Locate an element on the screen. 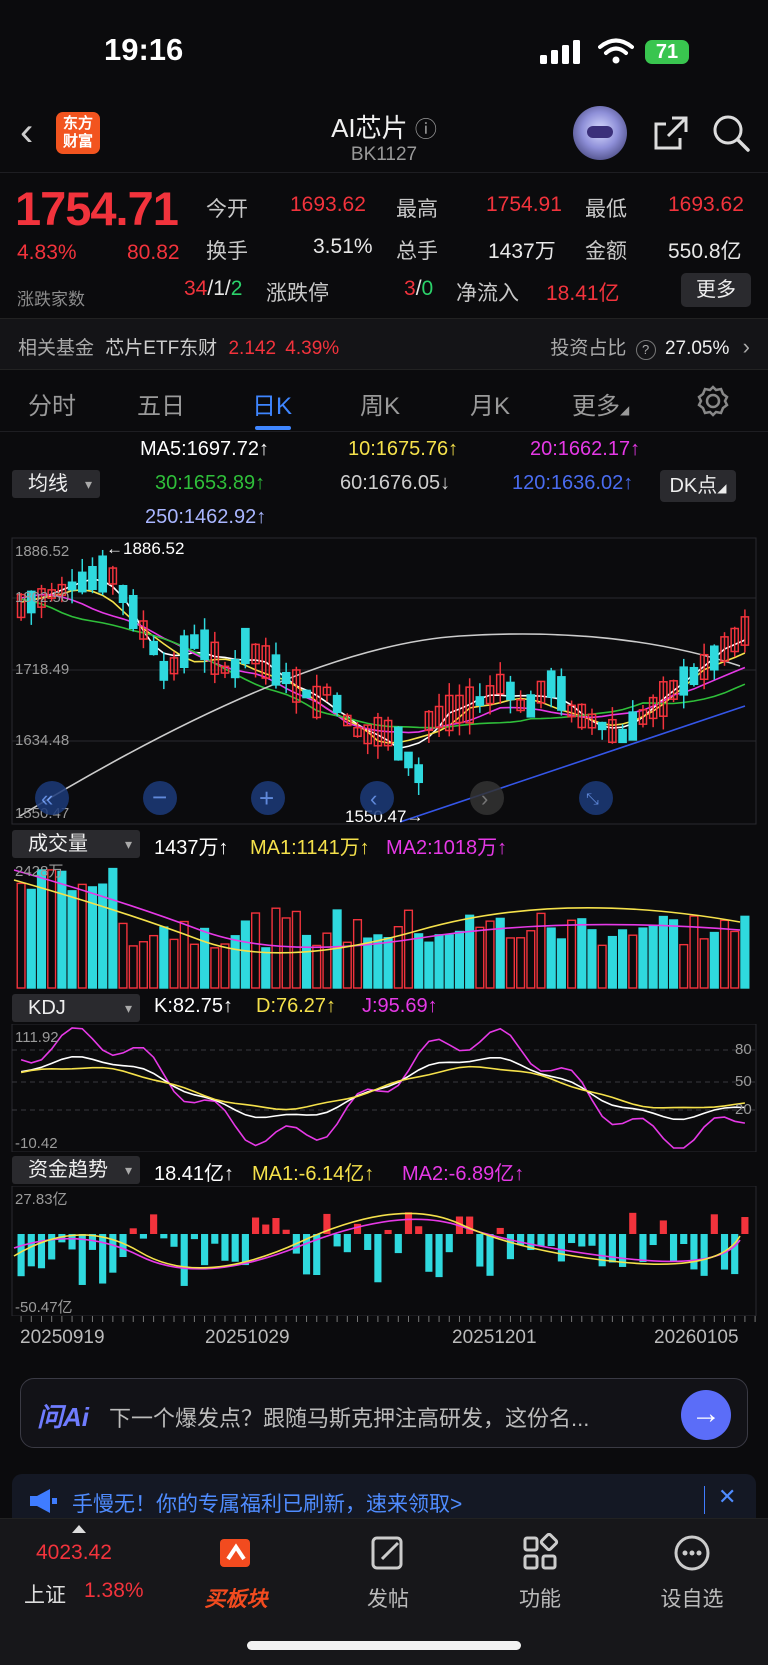  function-button: 功能 is located at coordinates (540, 1598).